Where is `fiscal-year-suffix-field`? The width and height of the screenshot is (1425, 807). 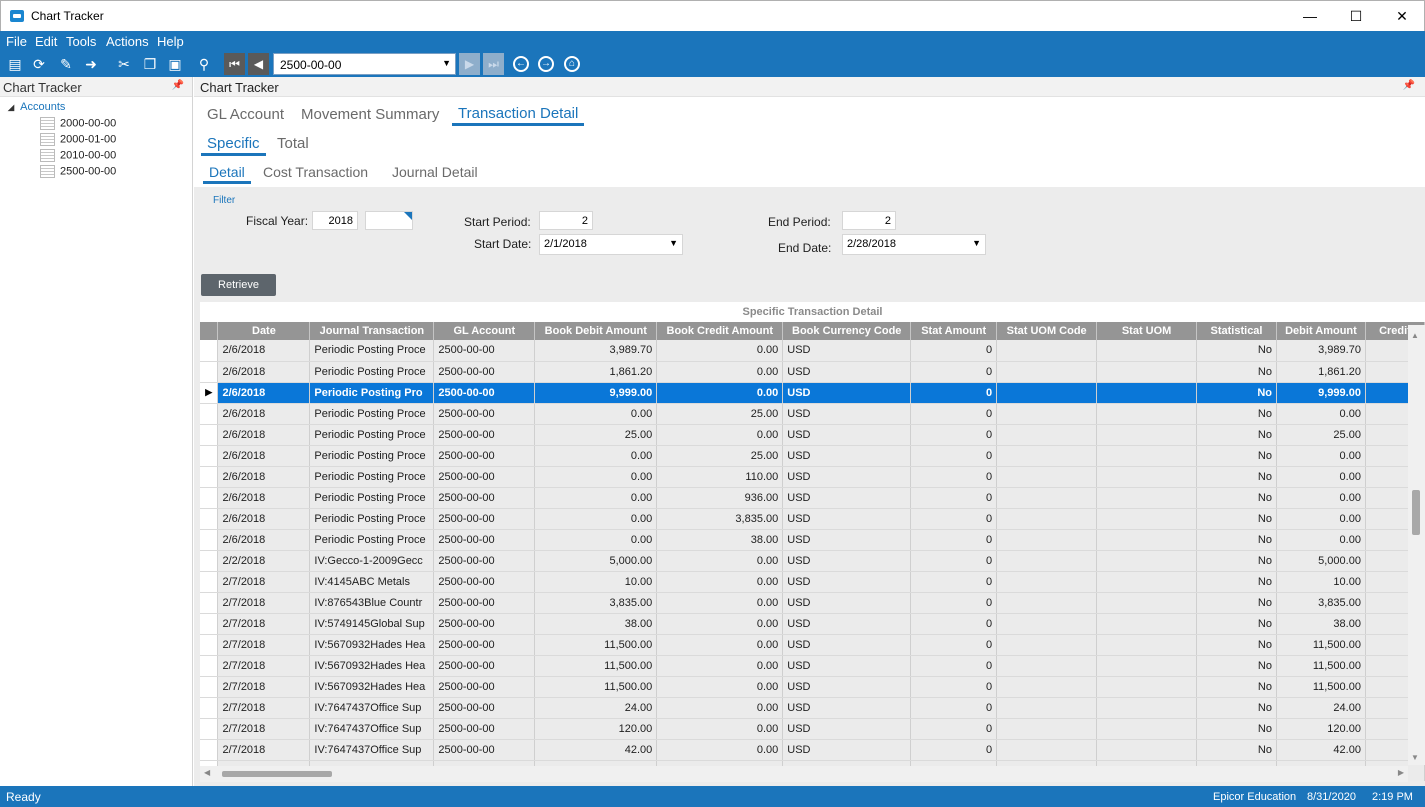
fiscal-year-suffix-field is located at coordinates (389, 220).